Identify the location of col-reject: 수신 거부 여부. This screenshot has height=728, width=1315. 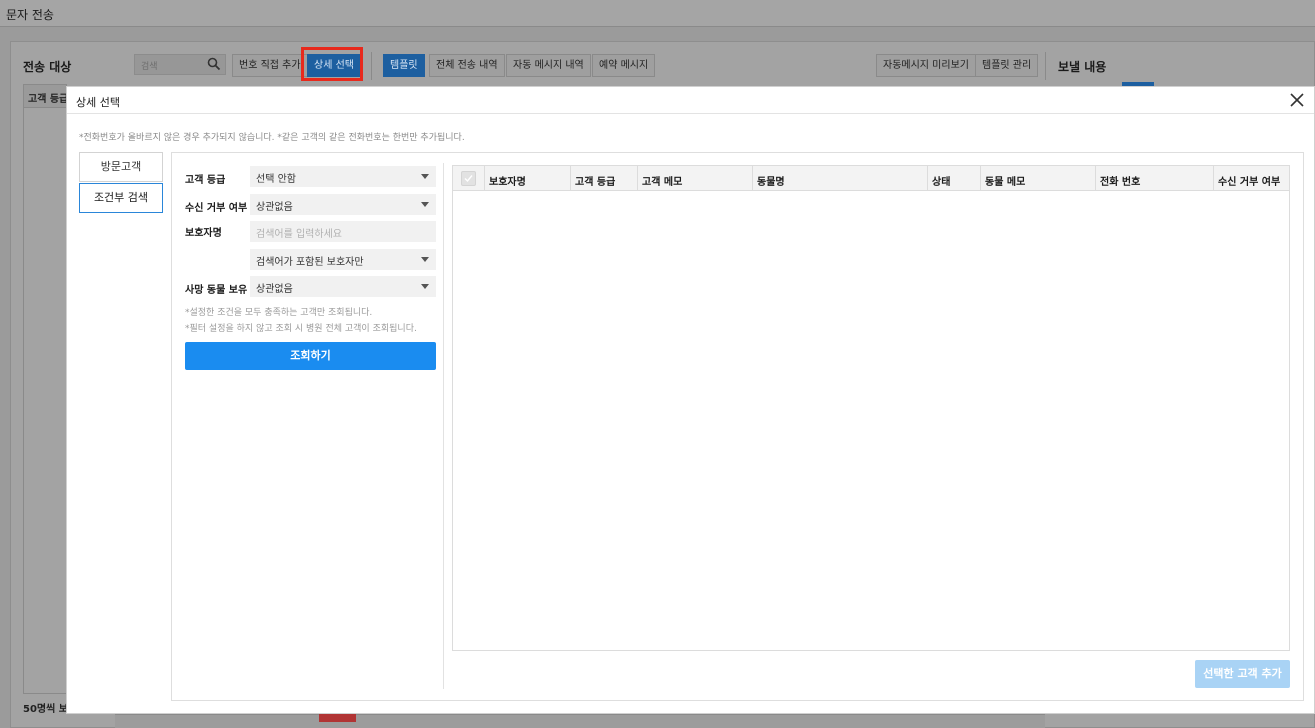
(1249, 178).